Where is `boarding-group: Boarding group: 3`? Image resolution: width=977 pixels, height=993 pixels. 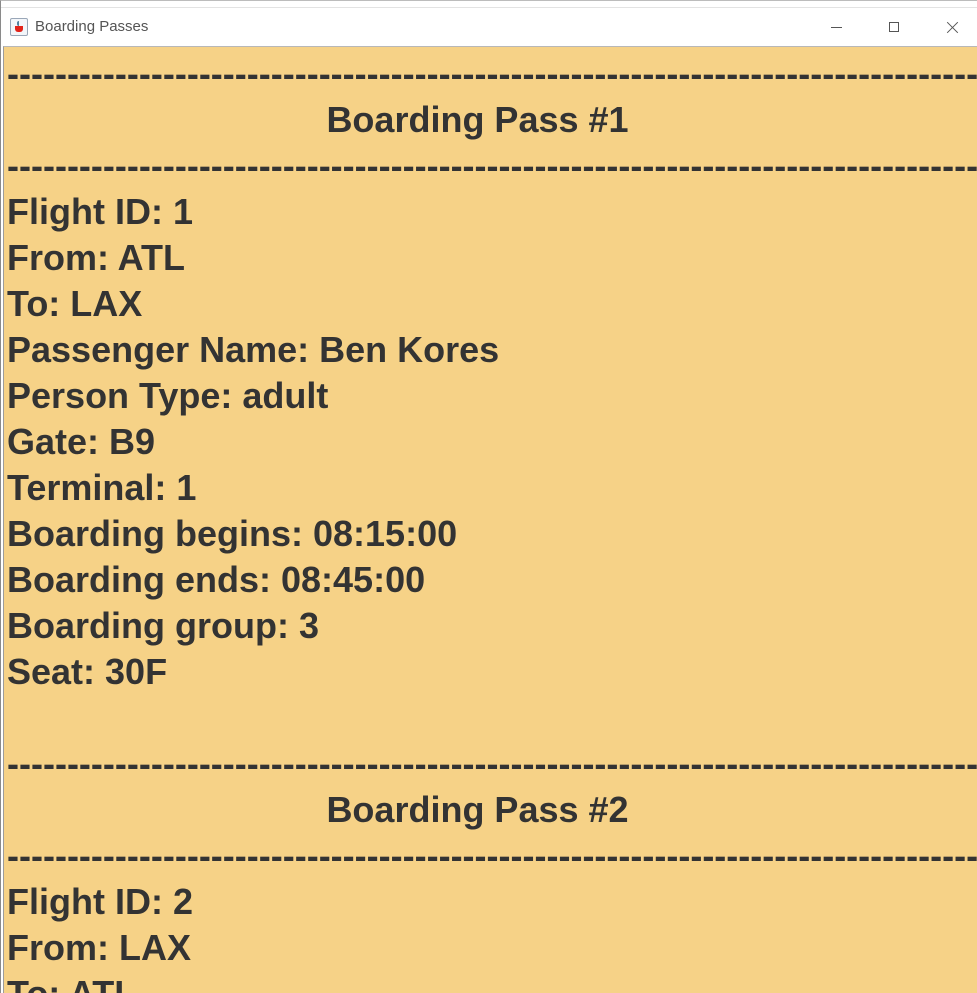
boarding-group: Boarding group: 3 is located at coordinates (163, 625).